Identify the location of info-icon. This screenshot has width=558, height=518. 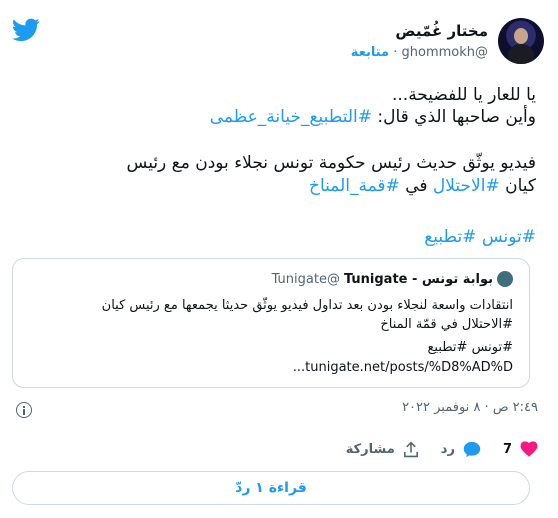
(24, 410).